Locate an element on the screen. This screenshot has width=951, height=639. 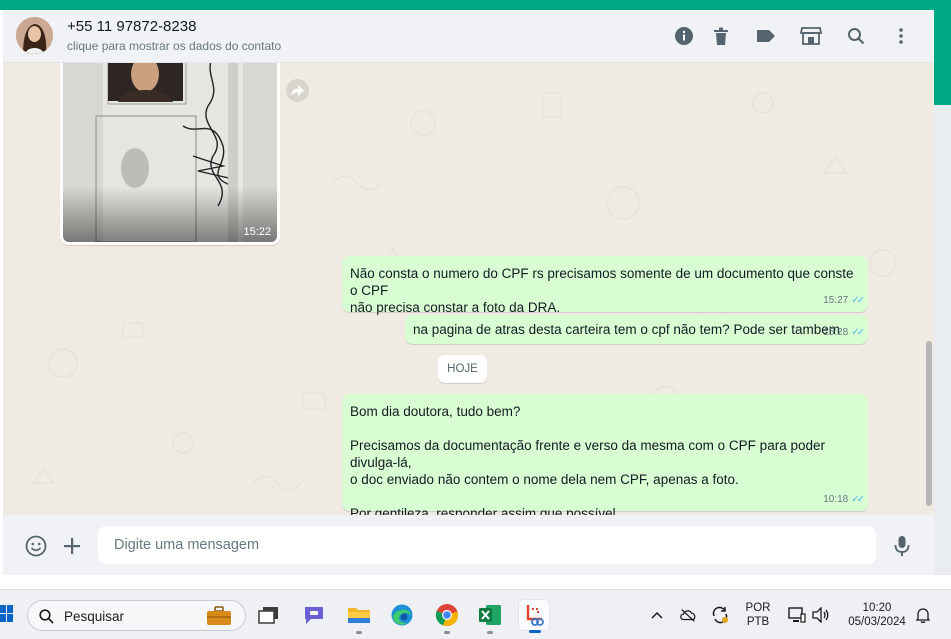
teams-app is located at coordinates (314, 615).